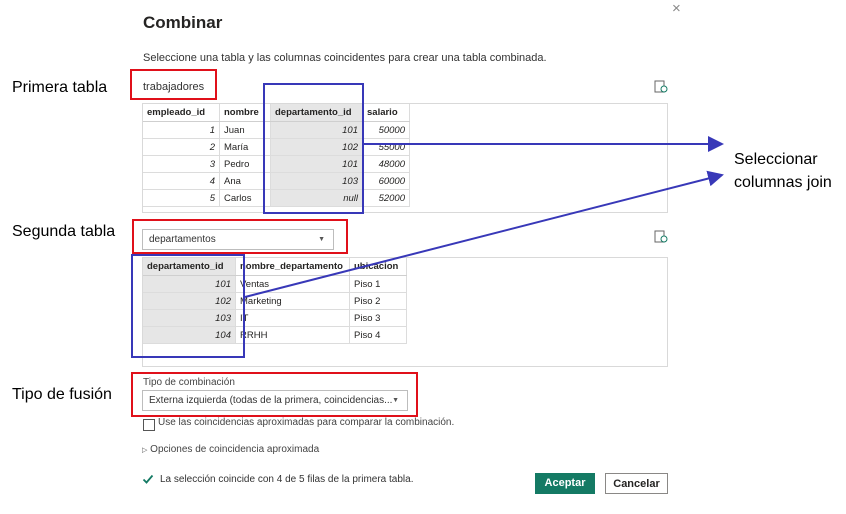  What do you see at coordinates (484, 234) in the screenshot?
I see `arrow-second-column` at bounding box center [484, 234].